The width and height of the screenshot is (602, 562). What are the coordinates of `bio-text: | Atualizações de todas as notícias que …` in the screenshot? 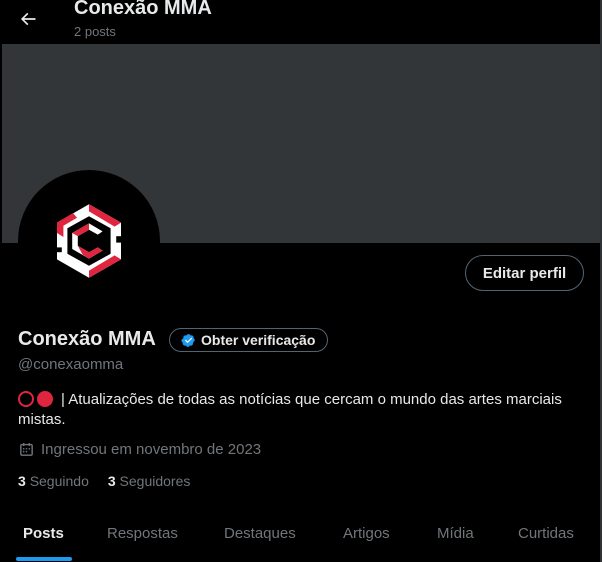 It's located at (290, 409).